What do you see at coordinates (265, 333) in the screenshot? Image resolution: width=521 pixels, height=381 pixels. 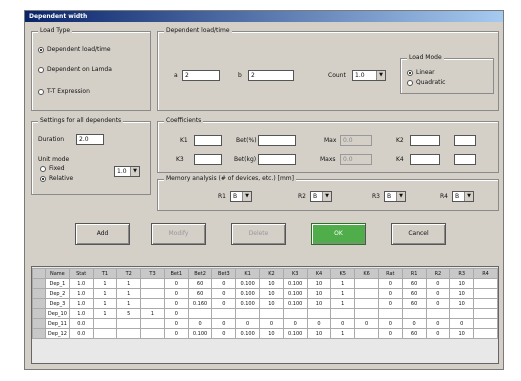 I see `table-row: Dep_12 0.0 0 0.100 0 0.100 10 0.100 10 1 0 60 0 10` at bounding box center [265, 333].